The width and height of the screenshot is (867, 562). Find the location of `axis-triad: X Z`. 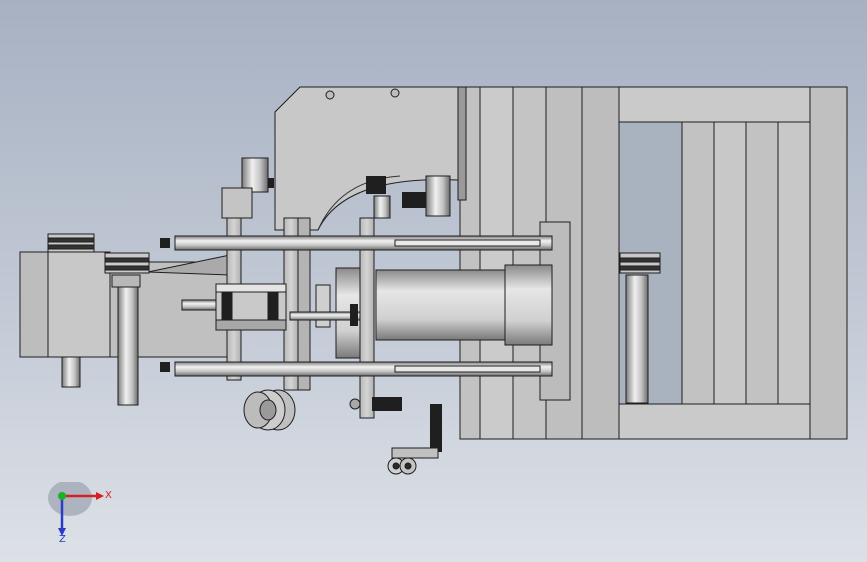

axis-triad: X Z is located at coordinates (80, 513).